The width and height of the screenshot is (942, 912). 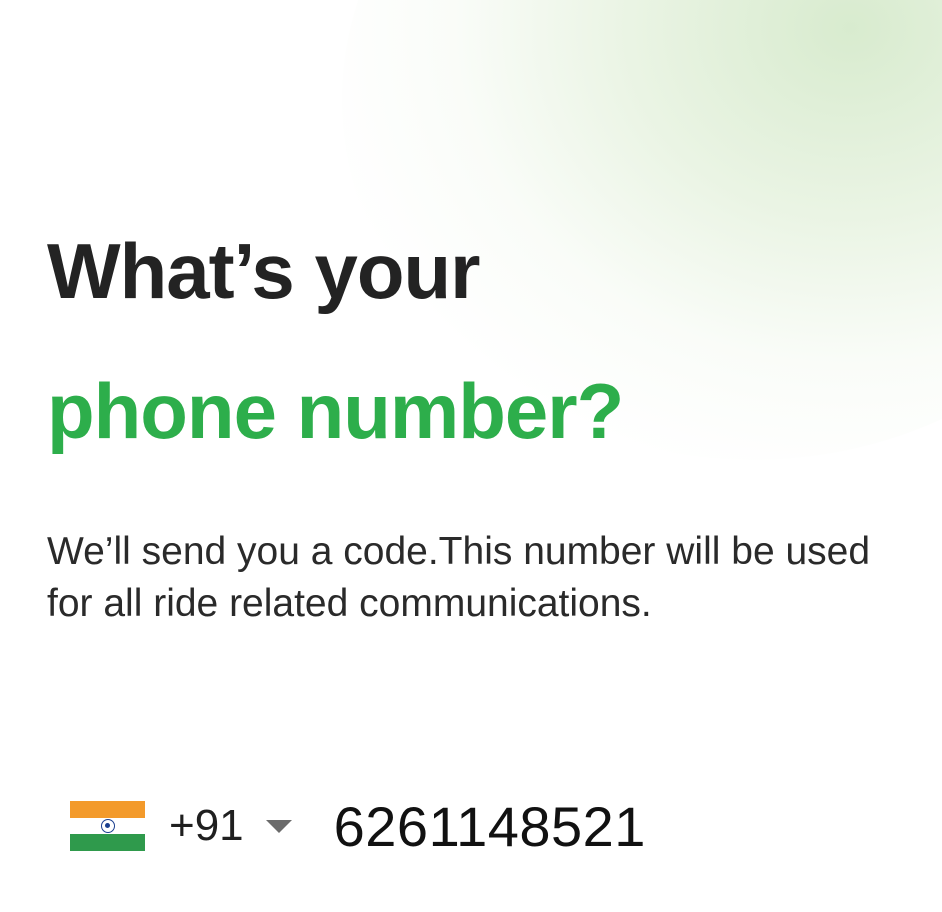 I want to click on country-code-picker: +91, so click(x=181, y=826).